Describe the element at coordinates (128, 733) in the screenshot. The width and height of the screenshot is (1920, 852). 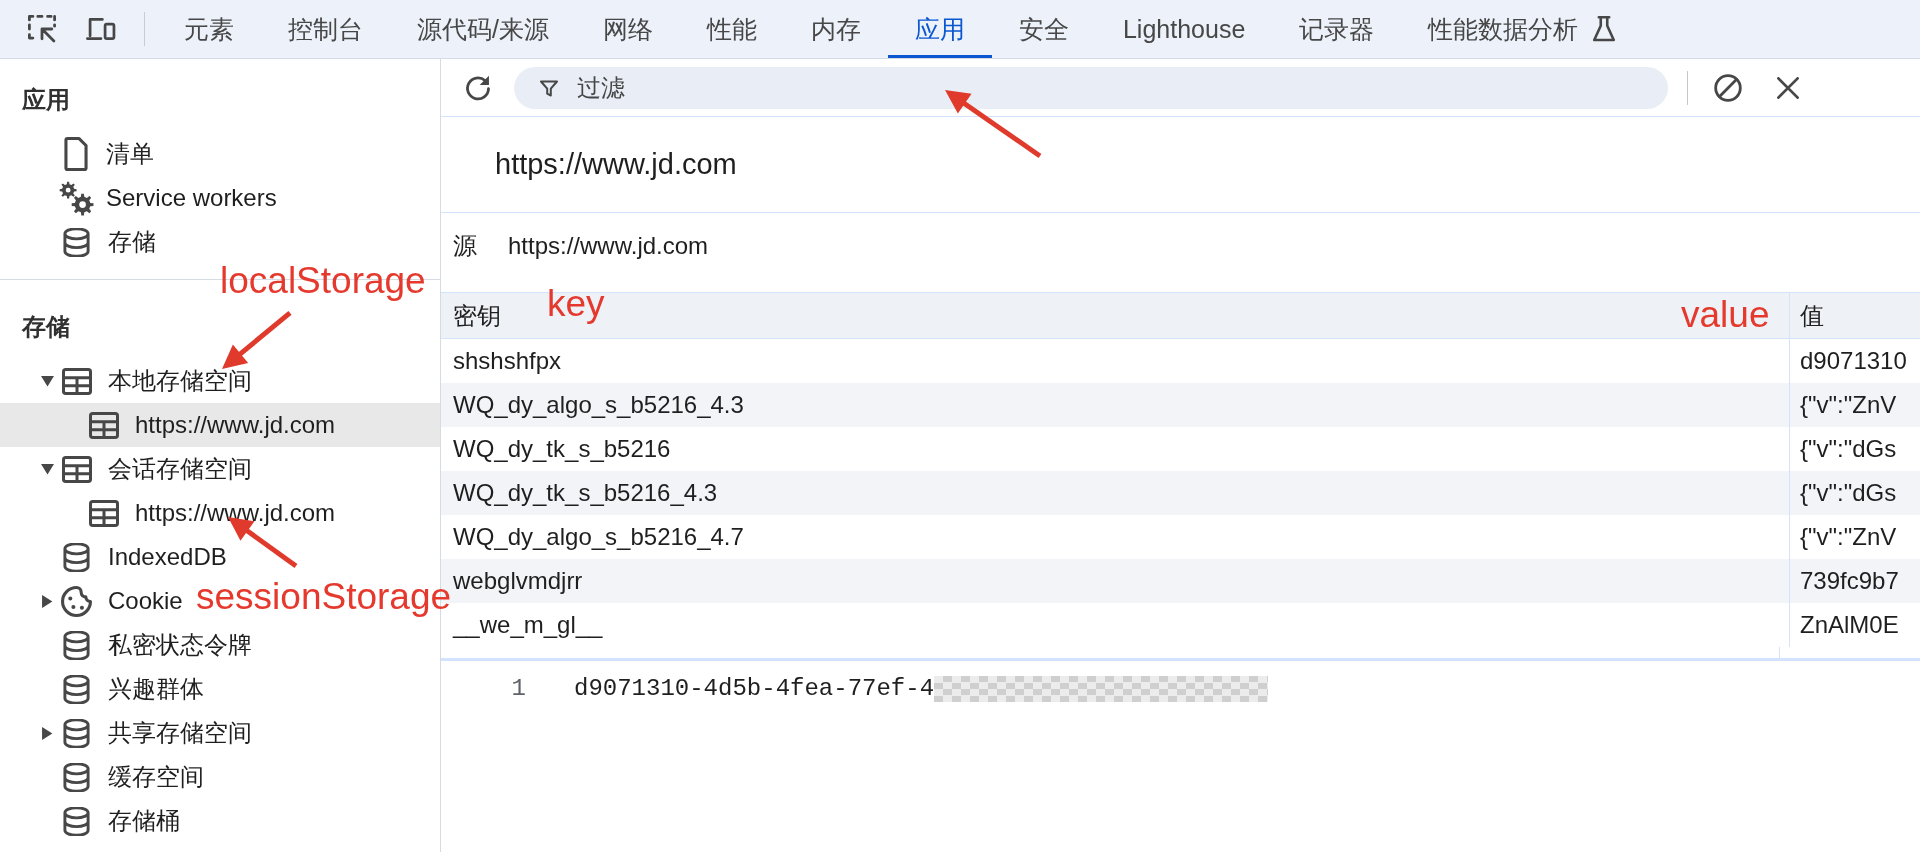
I see `tree-item: 共享存储空间` at that location.